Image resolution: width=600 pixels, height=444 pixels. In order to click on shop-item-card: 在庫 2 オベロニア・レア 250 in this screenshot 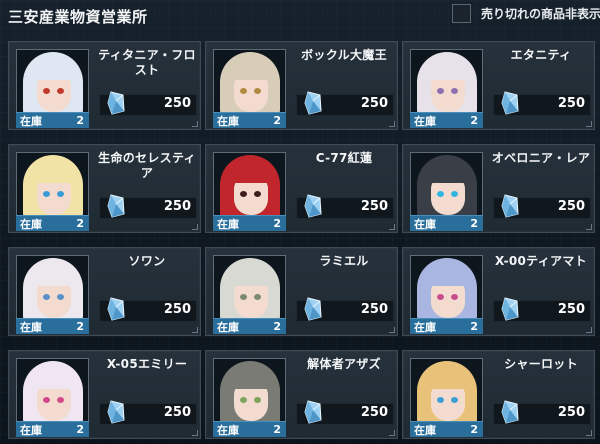, I will do `click(498, 188)`.